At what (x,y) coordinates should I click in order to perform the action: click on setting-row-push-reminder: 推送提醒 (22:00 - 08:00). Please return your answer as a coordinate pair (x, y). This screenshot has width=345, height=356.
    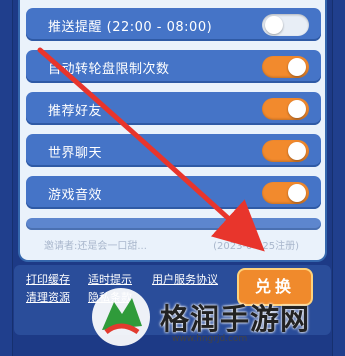
    Looking at the image, I should click on (173, 24).